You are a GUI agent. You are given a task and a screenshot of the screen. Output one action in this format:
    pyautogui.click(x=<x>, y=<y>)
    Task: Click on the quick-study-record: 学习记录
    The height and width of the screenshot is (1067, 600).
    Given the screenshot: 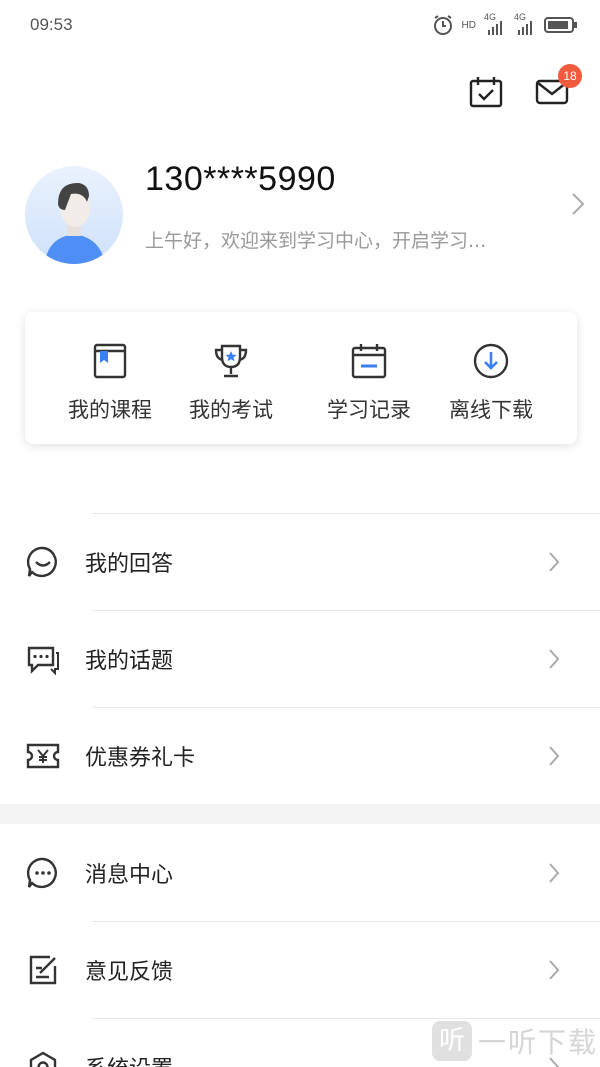 What is the action you would take?
    pyautogui.click(x=369, y=378)
    